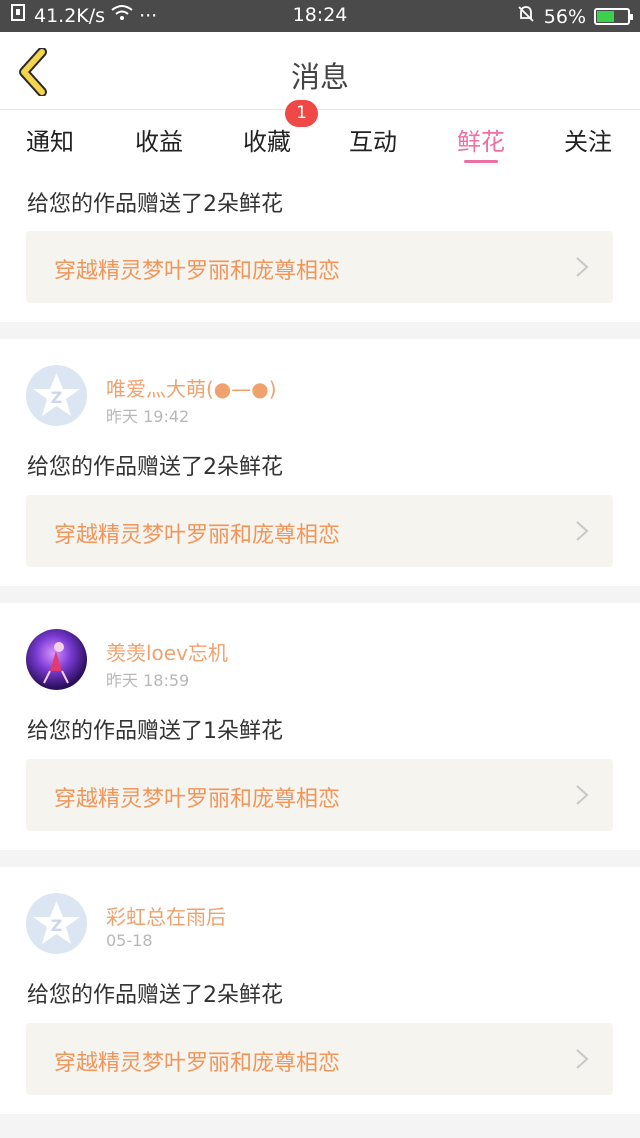 The image size is (640, 1138). What do you see at coordinates (481, 161) in the screenshot?
I see `active-tab-indicator` at bounding box center [481, 161].